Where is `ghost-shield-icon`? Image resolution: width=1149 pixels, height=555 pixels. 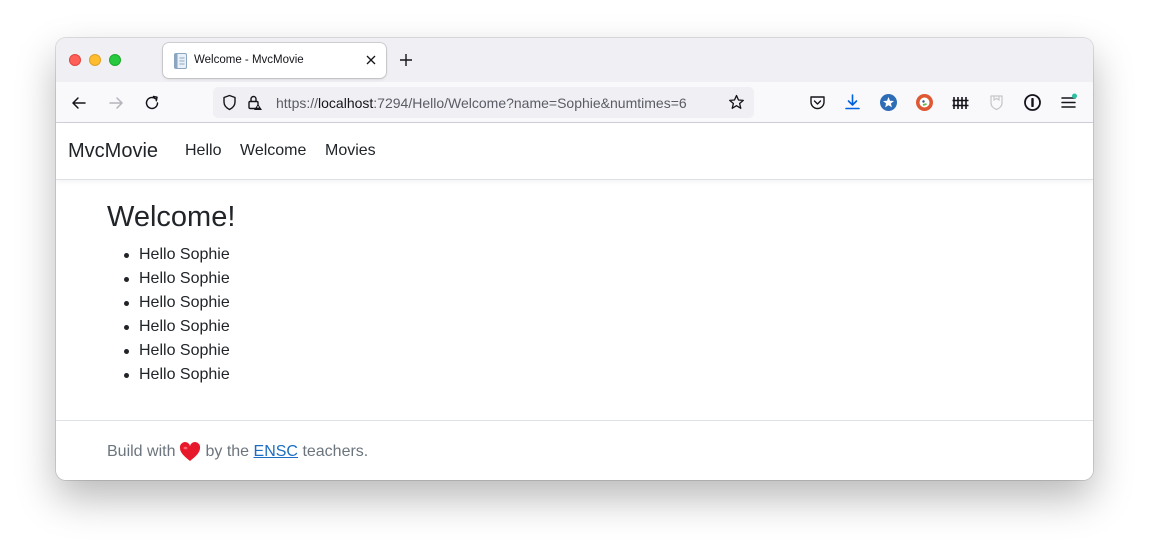
ghost-shield-icon is located at coordinates (996, 102).